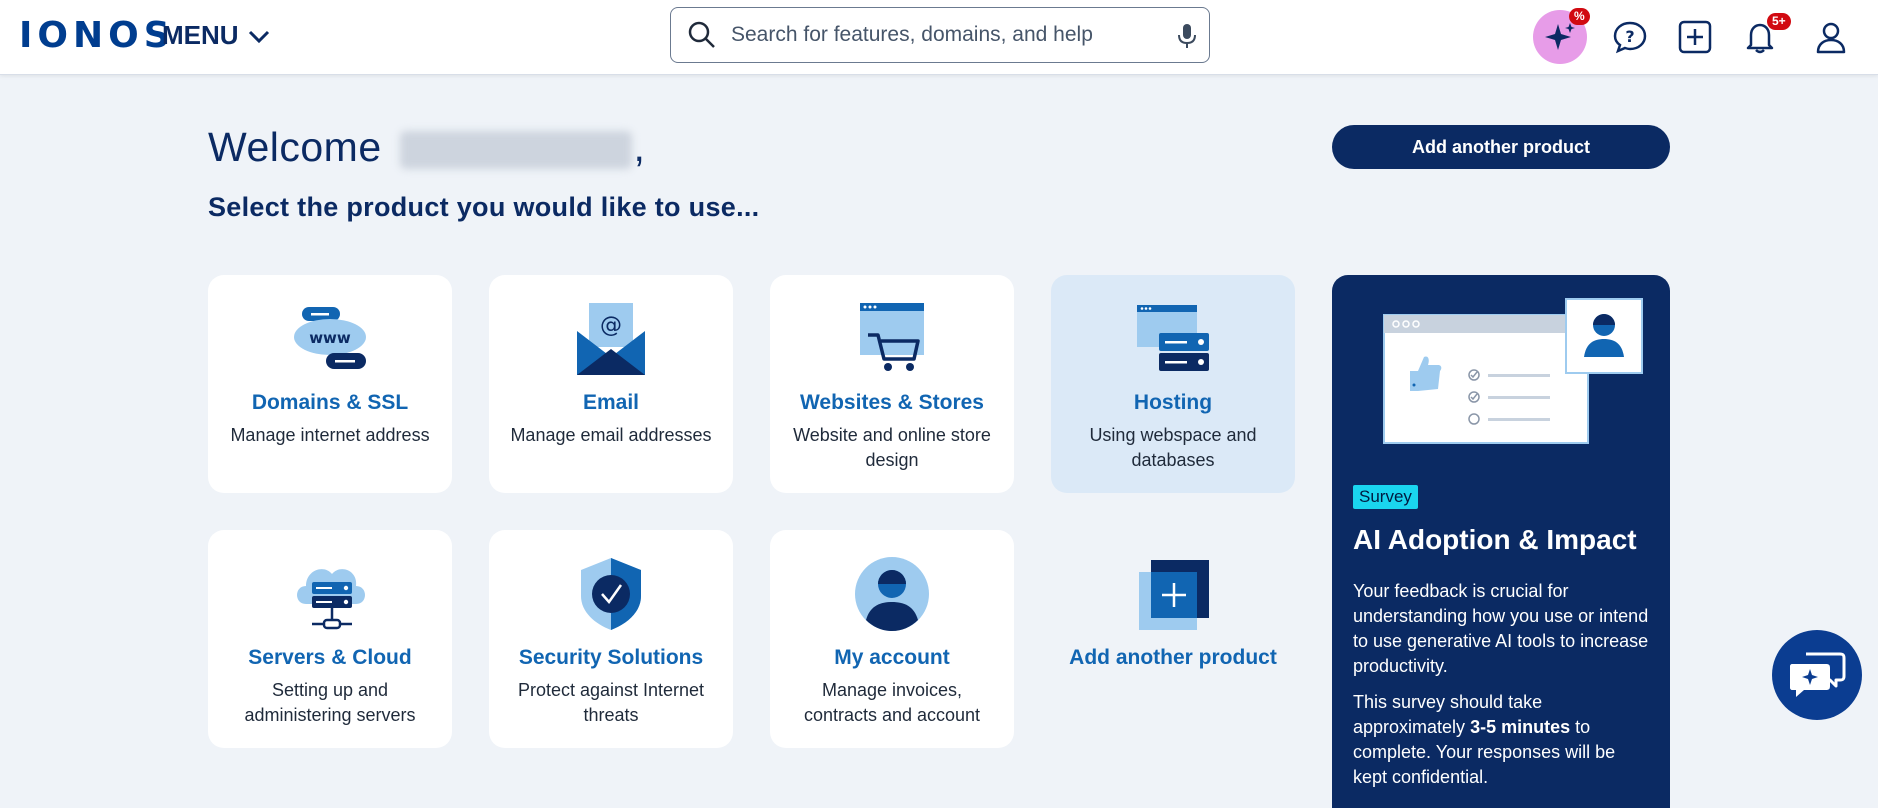 The height and width of the screenshot is (808, 1878). What do you see at coordinates (1173, 447) in the screenshot?
I see `card-description: Using webspace and databases` at bounding box center [1173, 447].